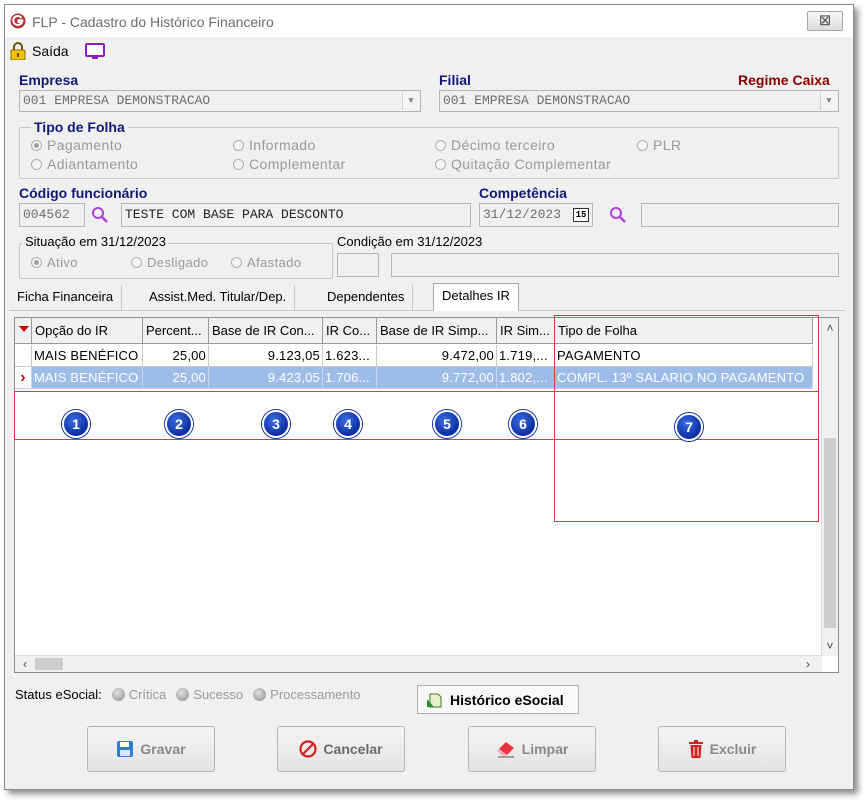 The height and width of the screenshot is (802, 865). What do you see at coordinates (163, 749) in the screenshot?
I see `gravar-label: Gravar` at bounding box center [163, 749].